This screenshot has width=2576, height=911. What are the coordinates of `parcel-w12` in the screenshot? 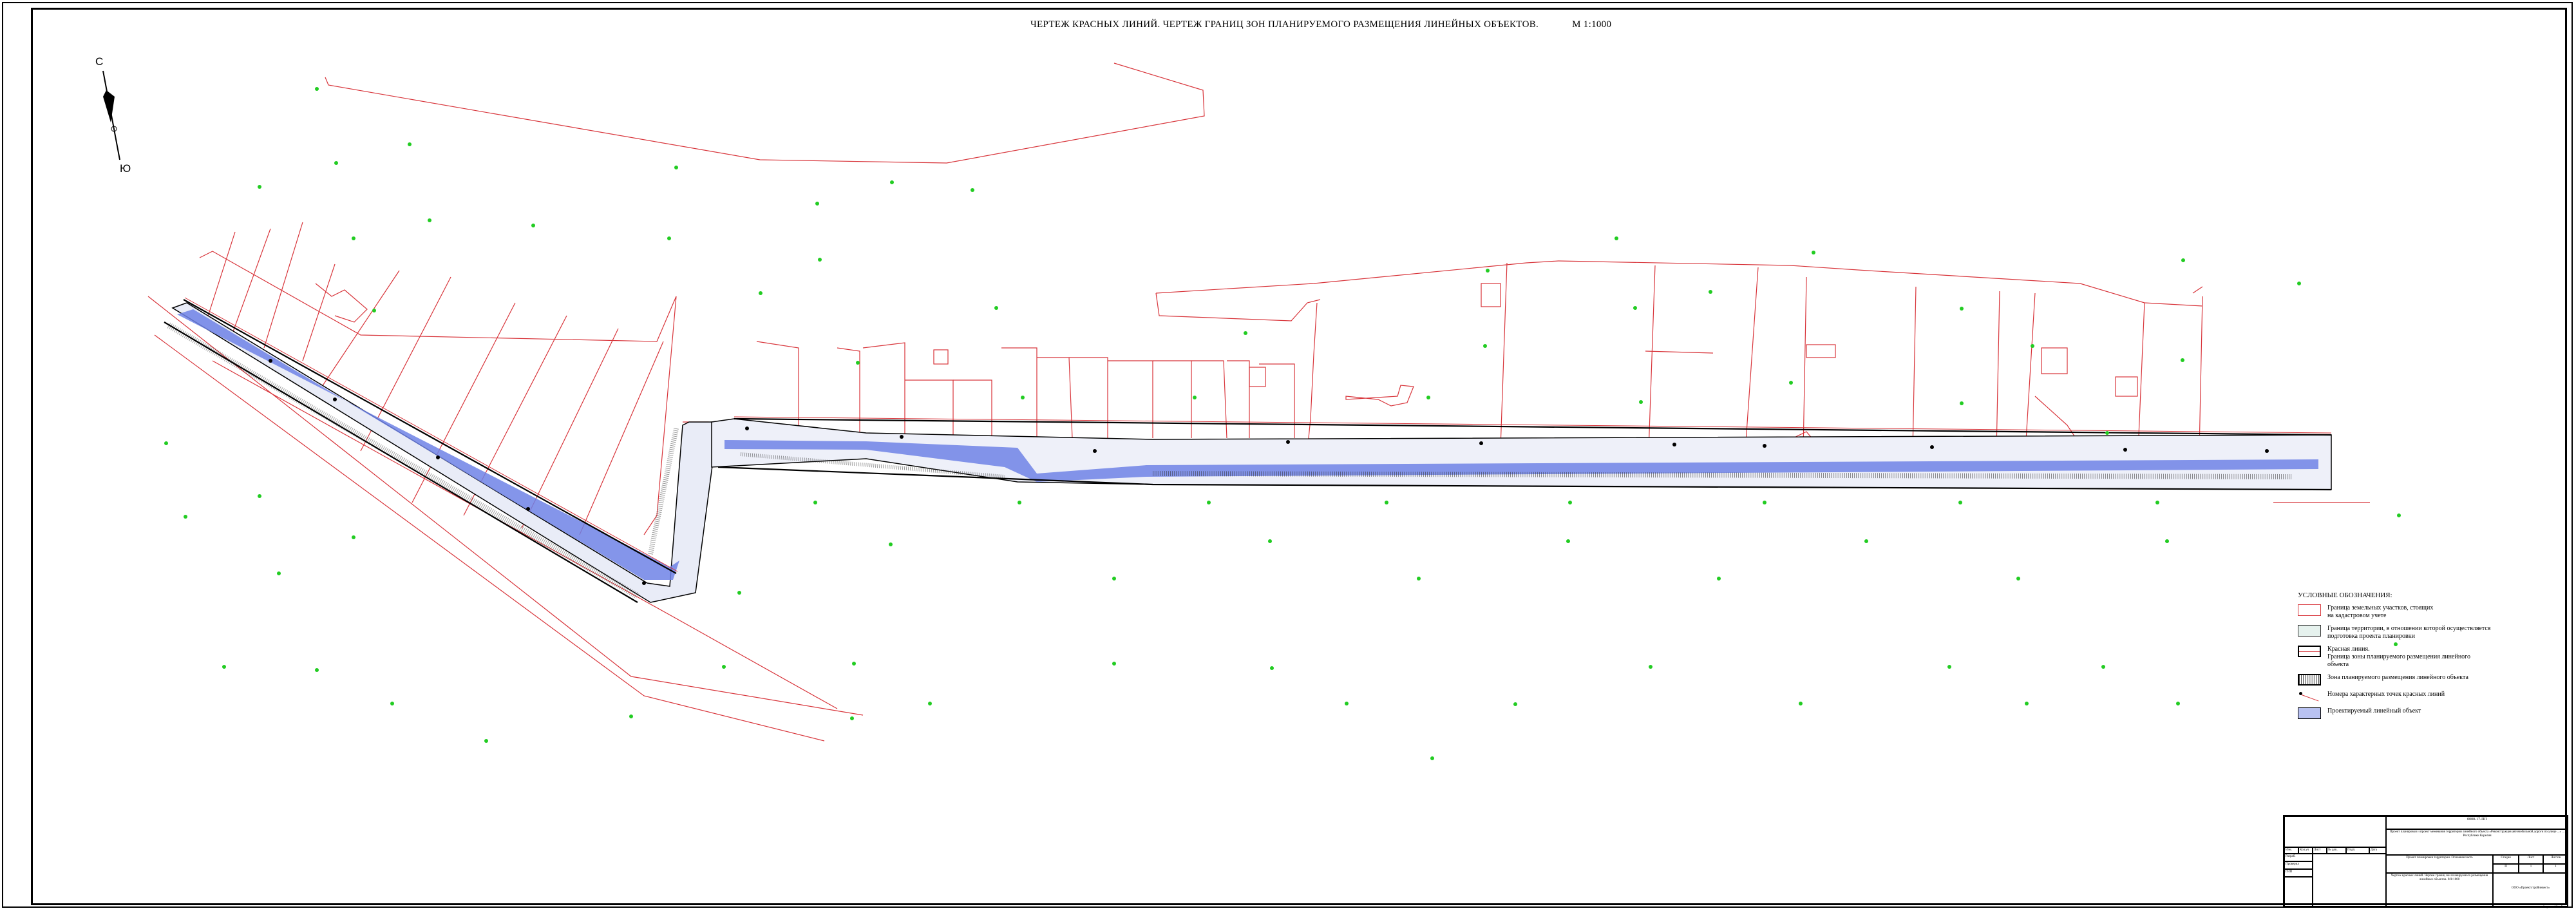 It's located at (1238, 399).